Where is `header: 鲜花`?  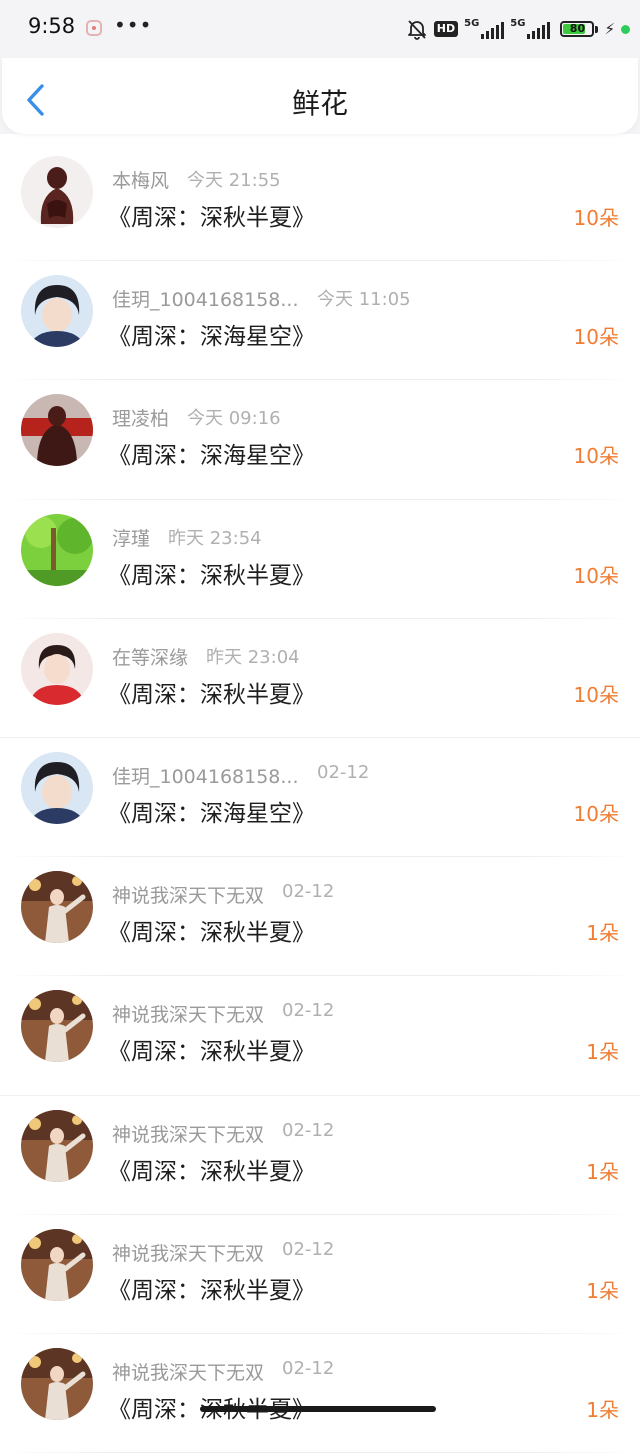
header: 鲜花 is located at coordinates (320, 96).